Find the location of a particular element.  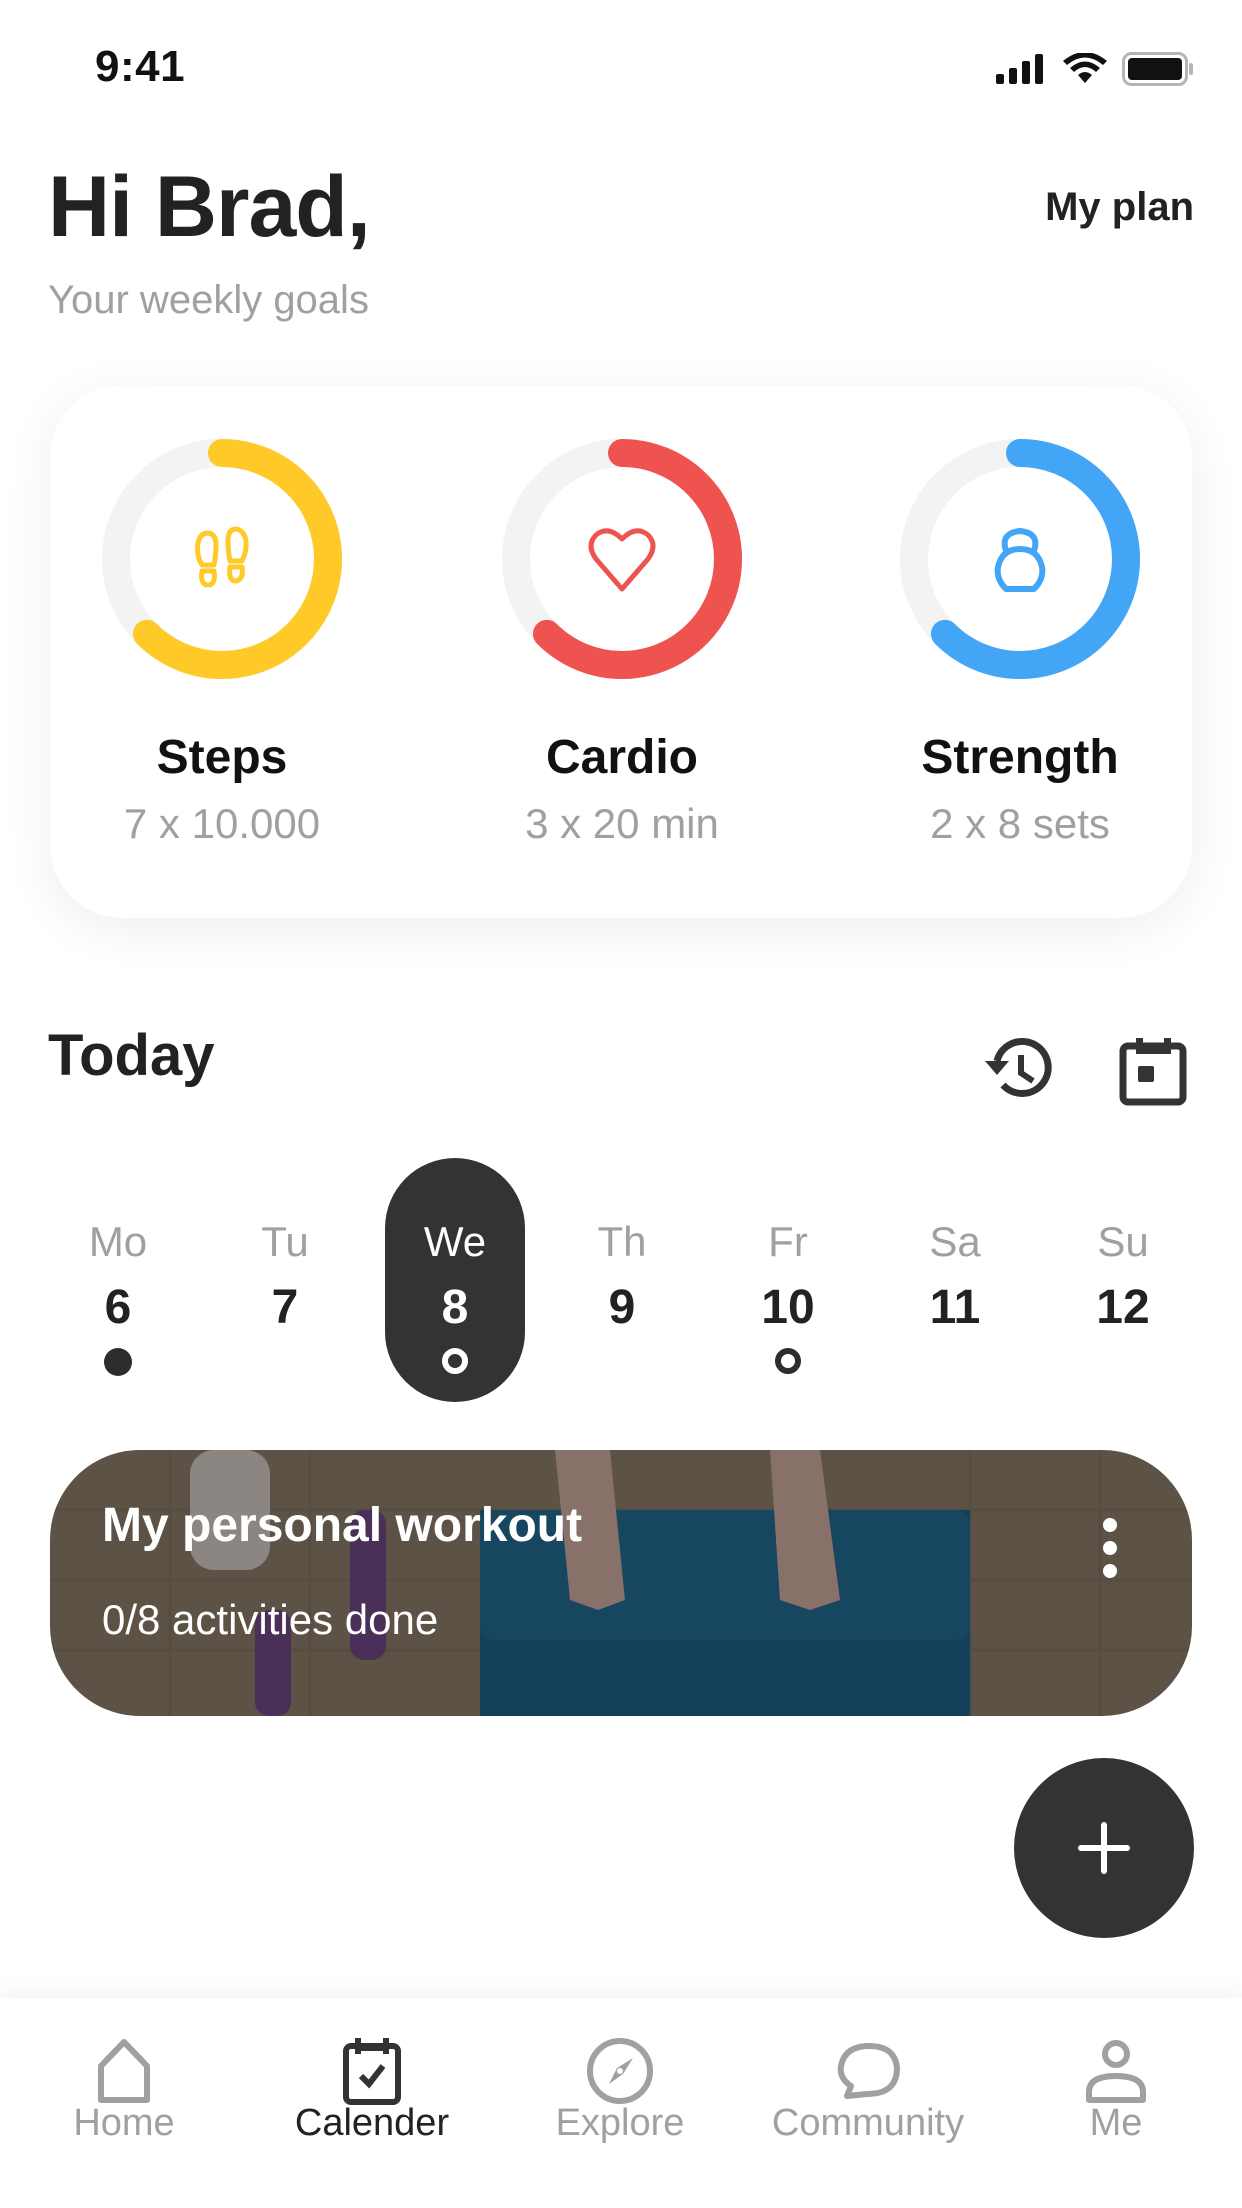

tab-community: Community is located at coordinates (868, 2078).